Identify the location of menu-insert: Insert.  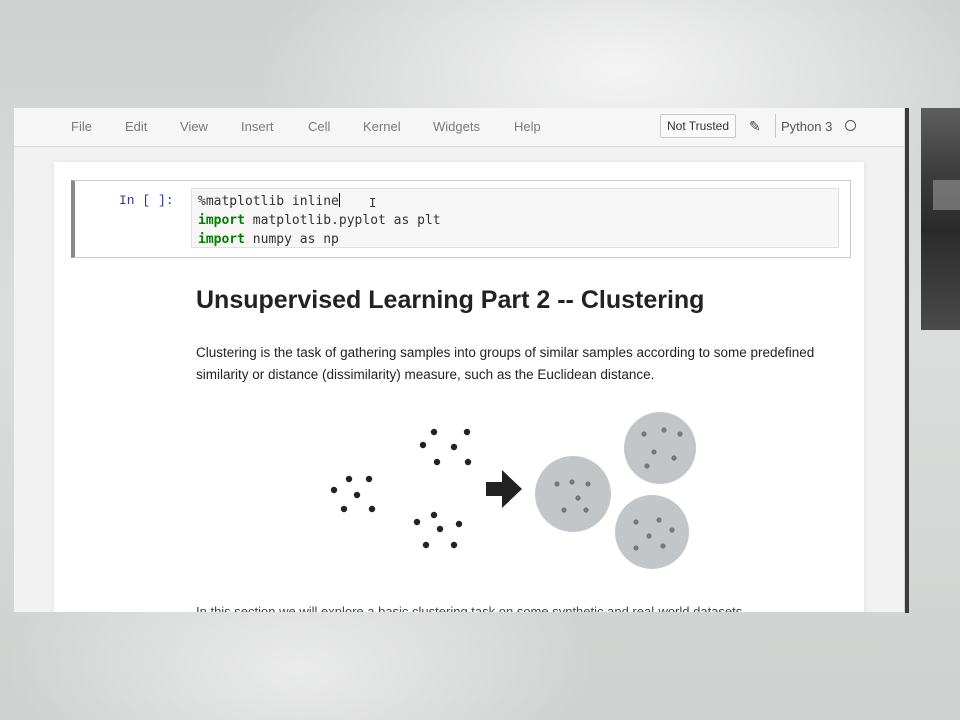
(257, 126).